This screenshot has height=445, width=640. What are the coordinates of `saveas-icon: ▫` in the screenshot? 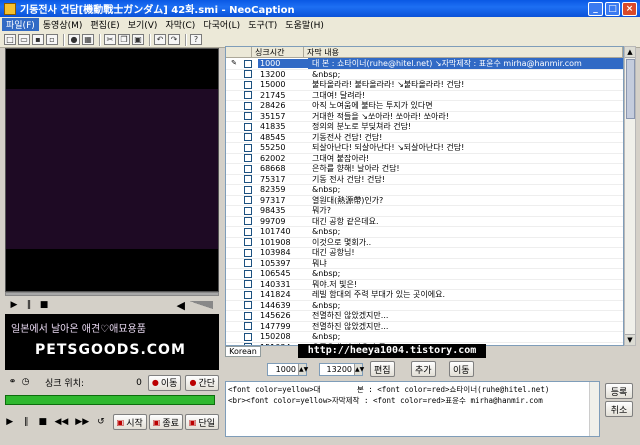 It's located at (52, 39).